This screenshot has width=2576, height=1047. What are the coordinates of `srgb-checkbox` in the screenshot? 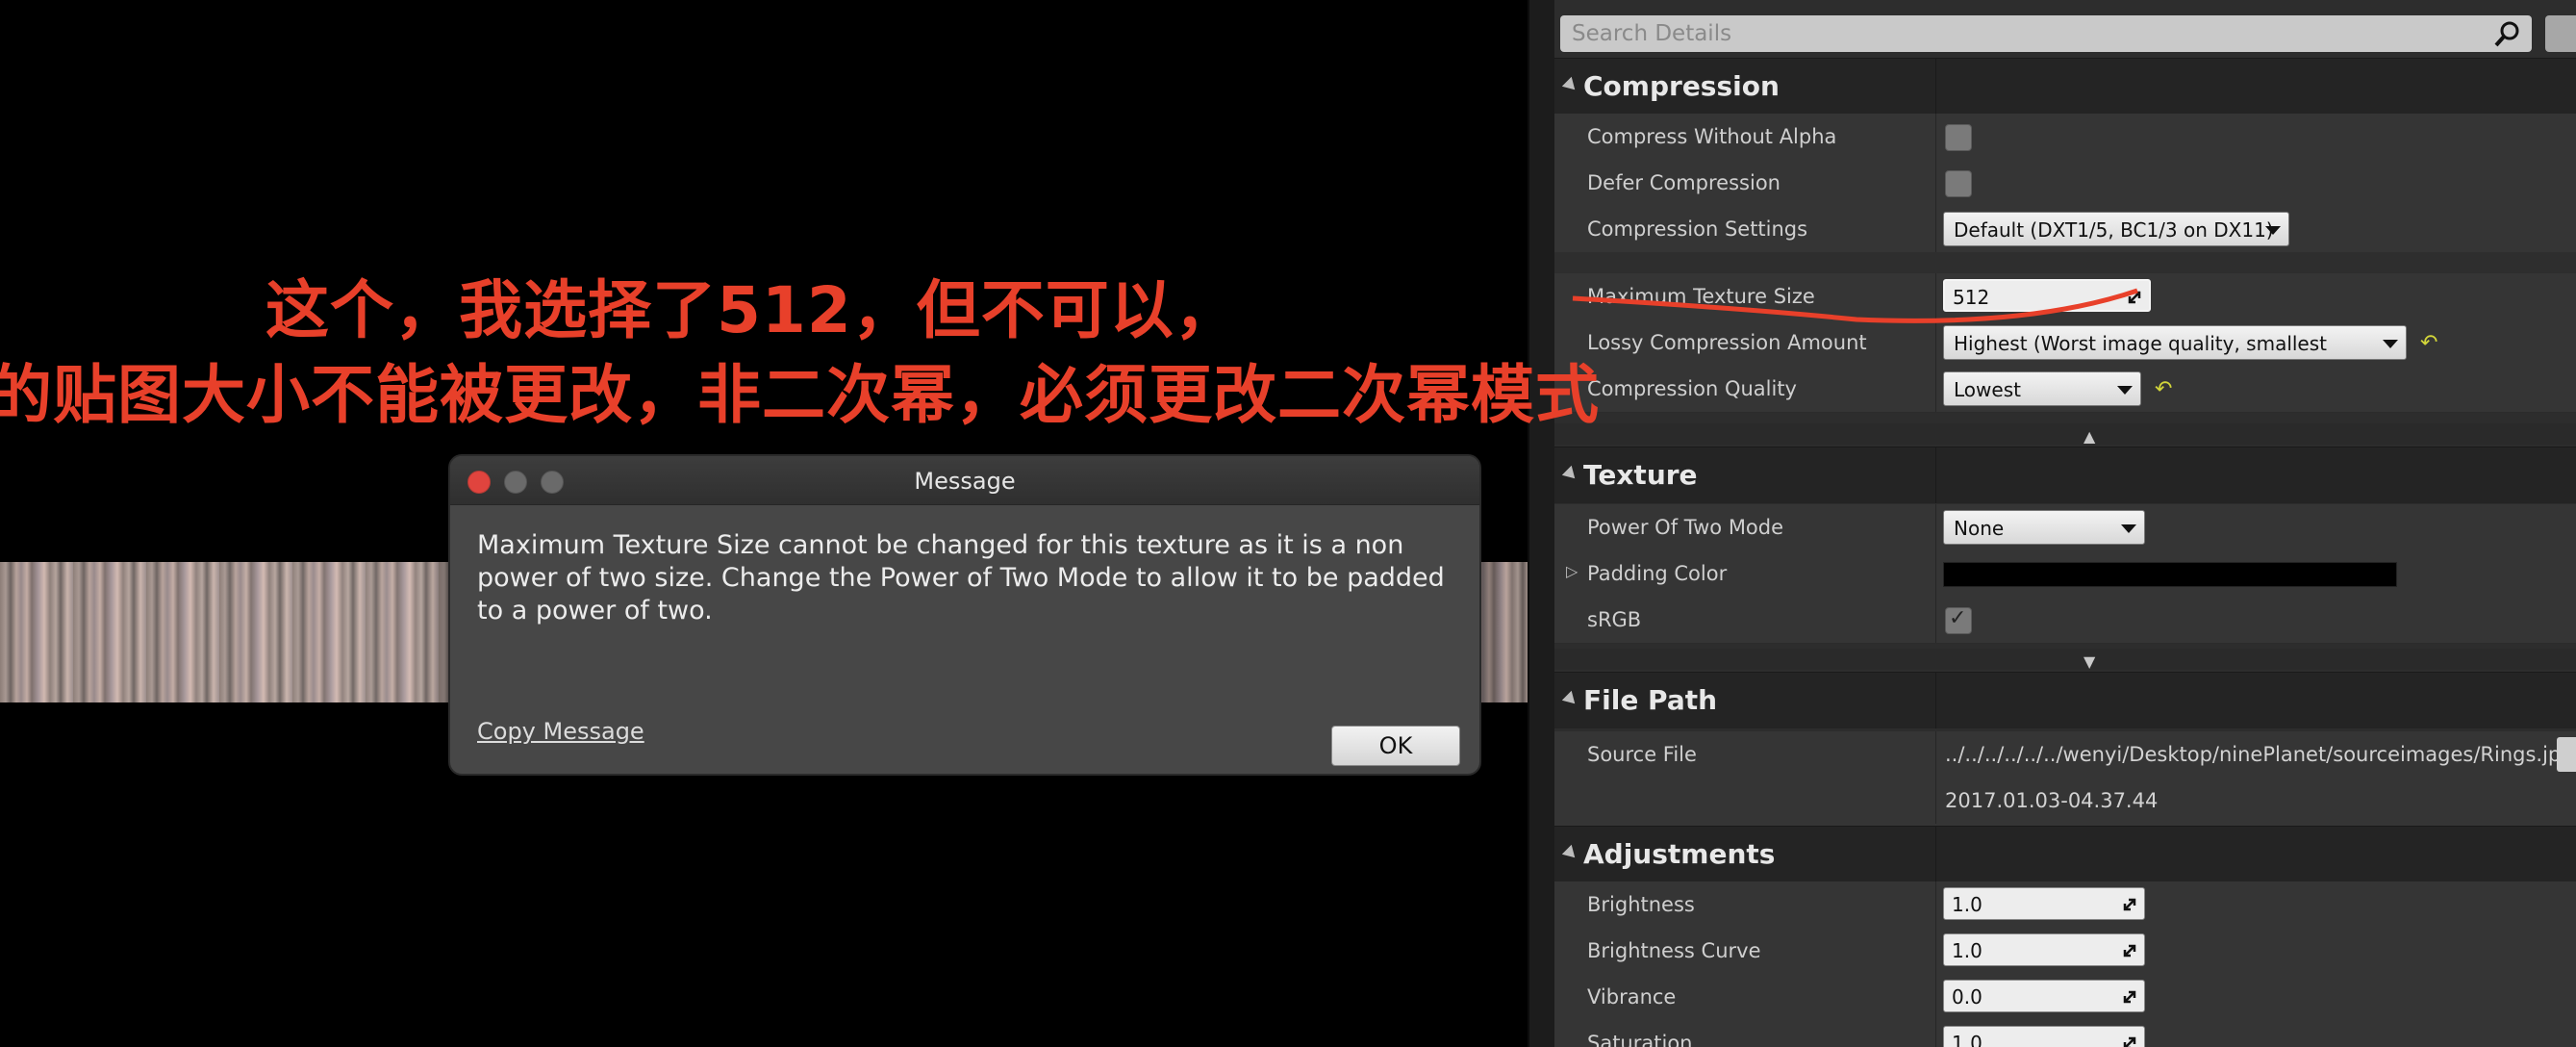 It's located at (1959, 620).